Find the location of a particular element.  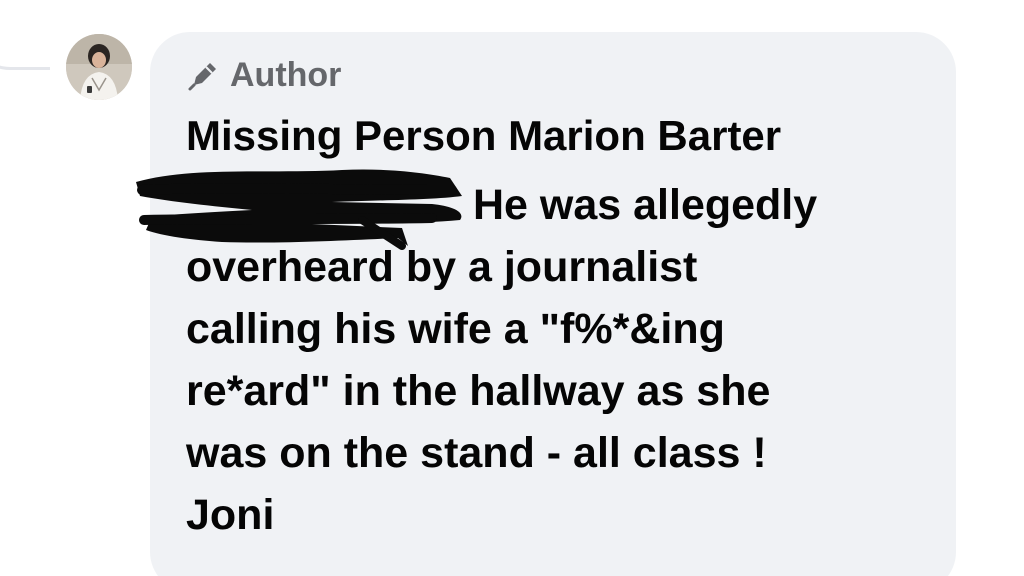

avatar-image is located at coordinates (99, 67).